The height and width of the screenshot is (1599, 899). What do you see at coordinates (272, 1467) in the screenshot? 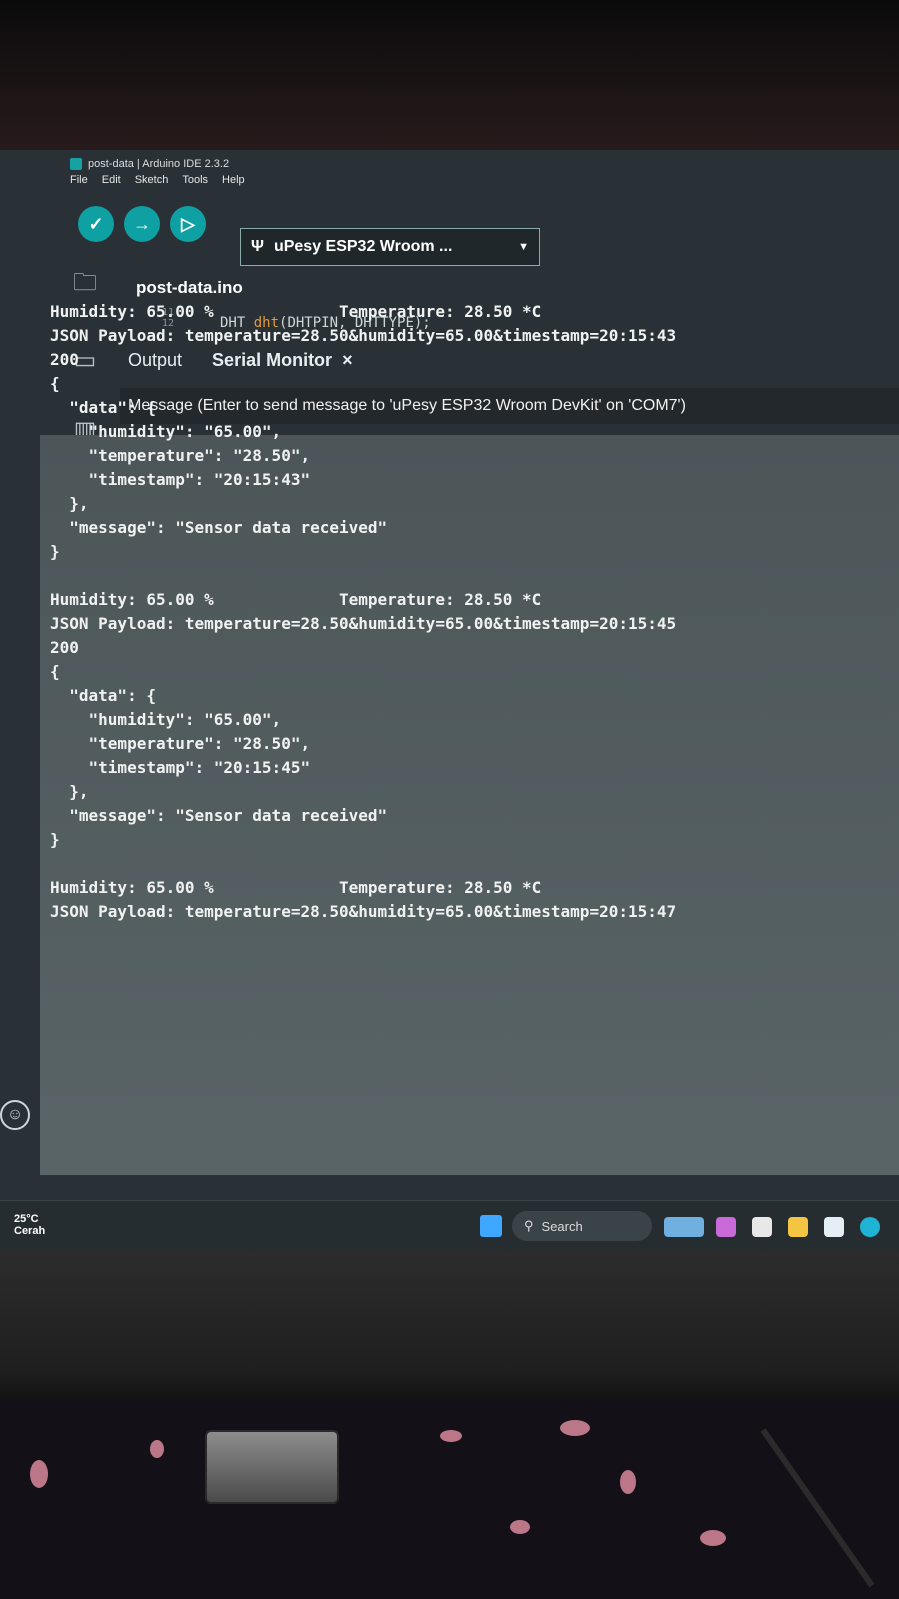
I see `usb-drive` at bounding box center [272, 1467].